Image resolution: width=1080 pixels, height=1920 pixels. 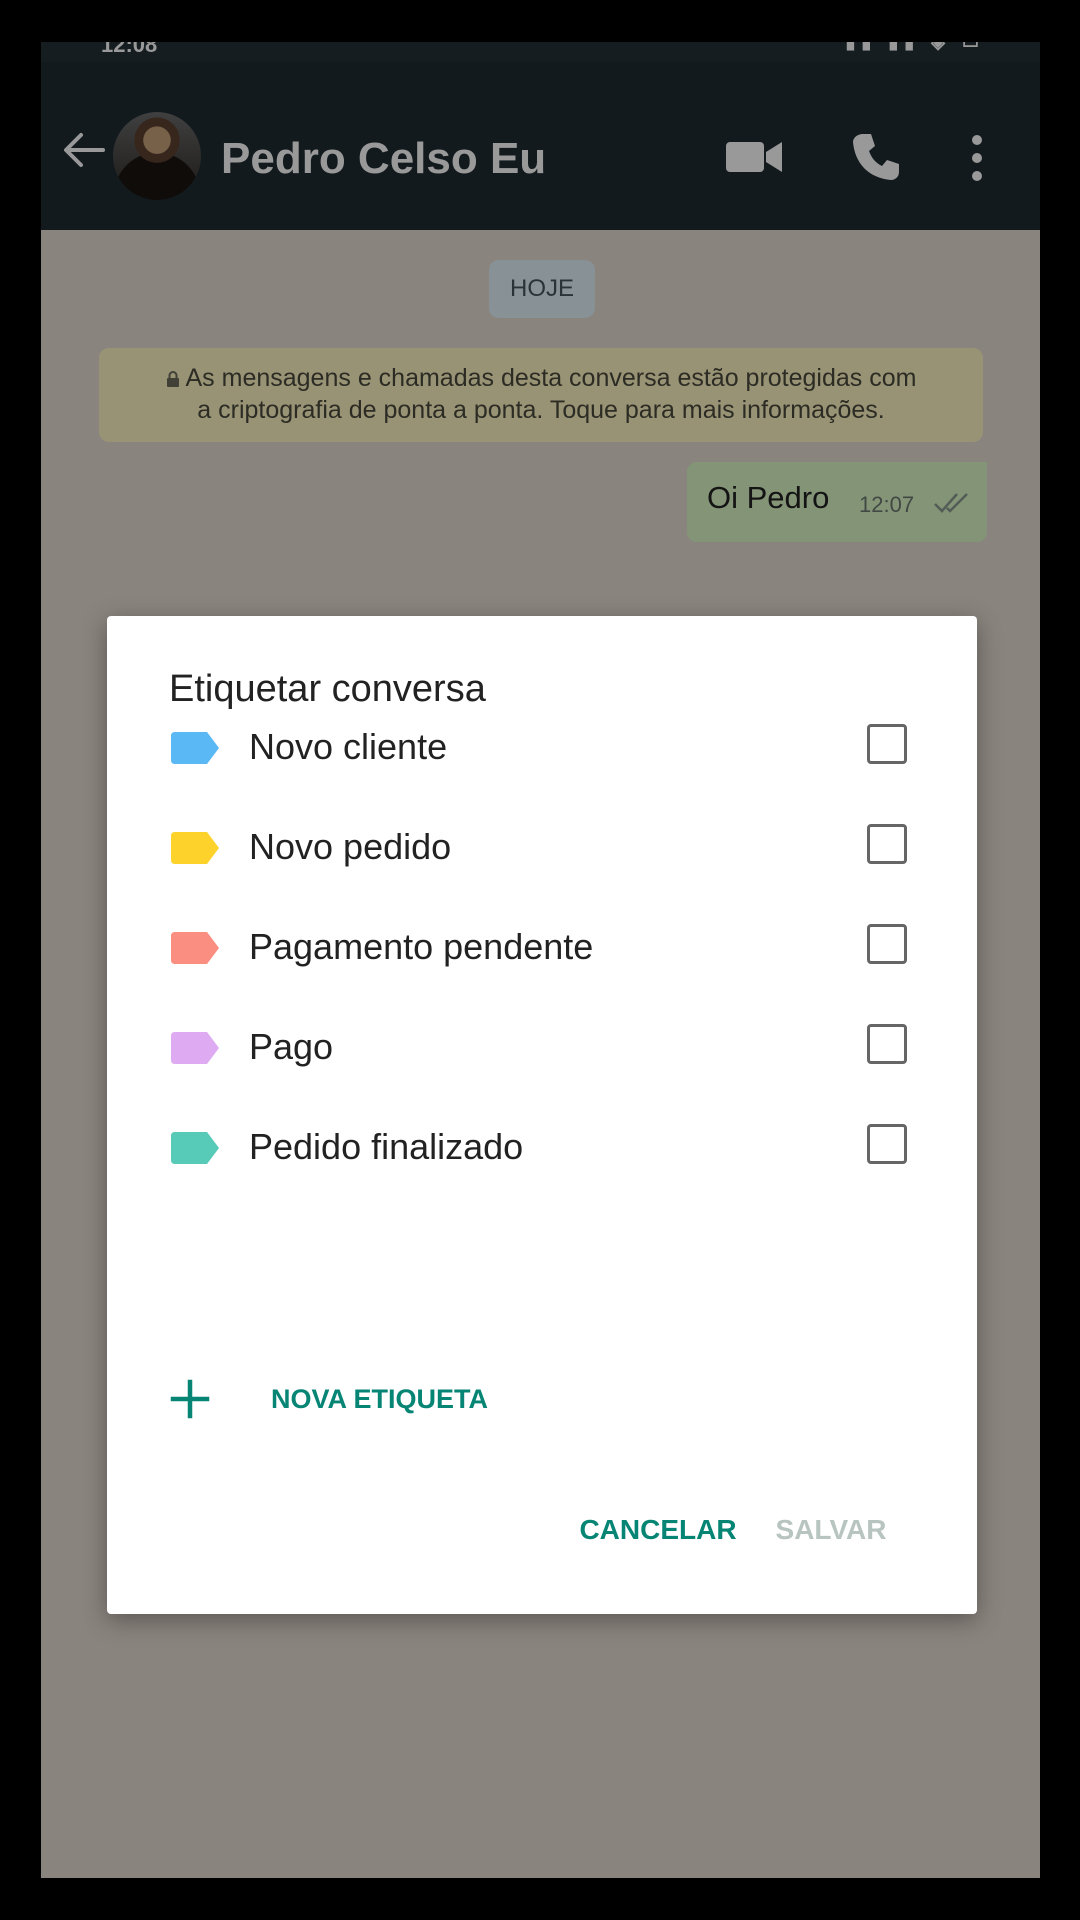 I want to click on label-name: Pedido finalizado, so click(x=386, y=1146).